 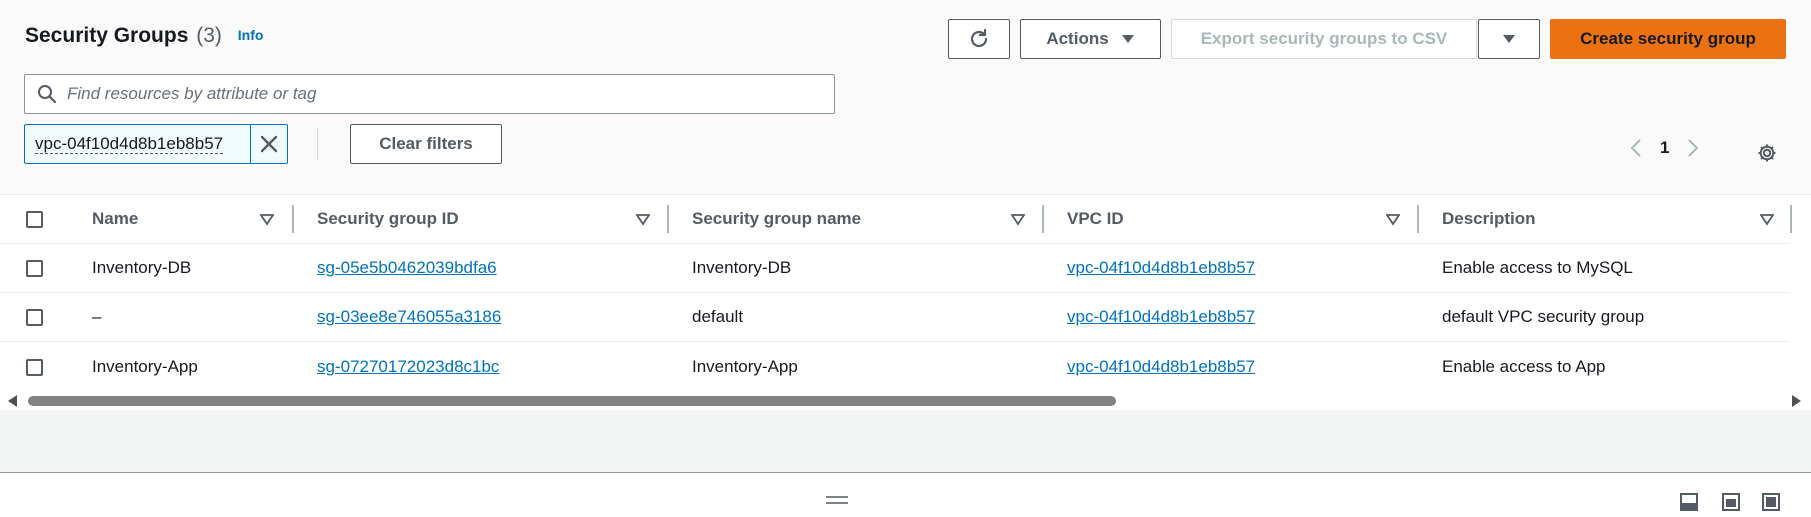 I want to click on clear-filters-button: Clear filters, so click(x=426, y=144).